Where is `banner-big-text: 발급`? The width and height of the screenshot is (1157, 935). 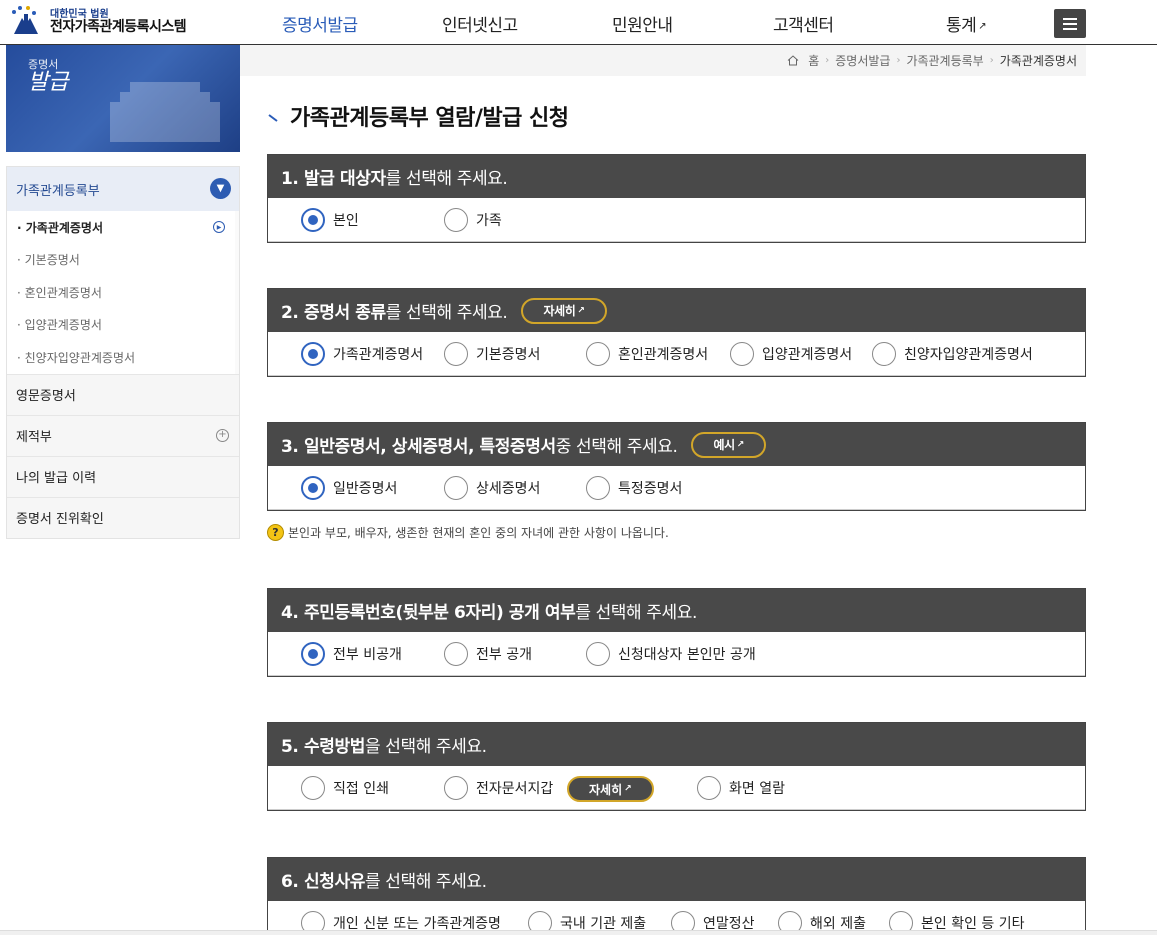
banner-big-text: 발급 is located at coordinates (48, 82).